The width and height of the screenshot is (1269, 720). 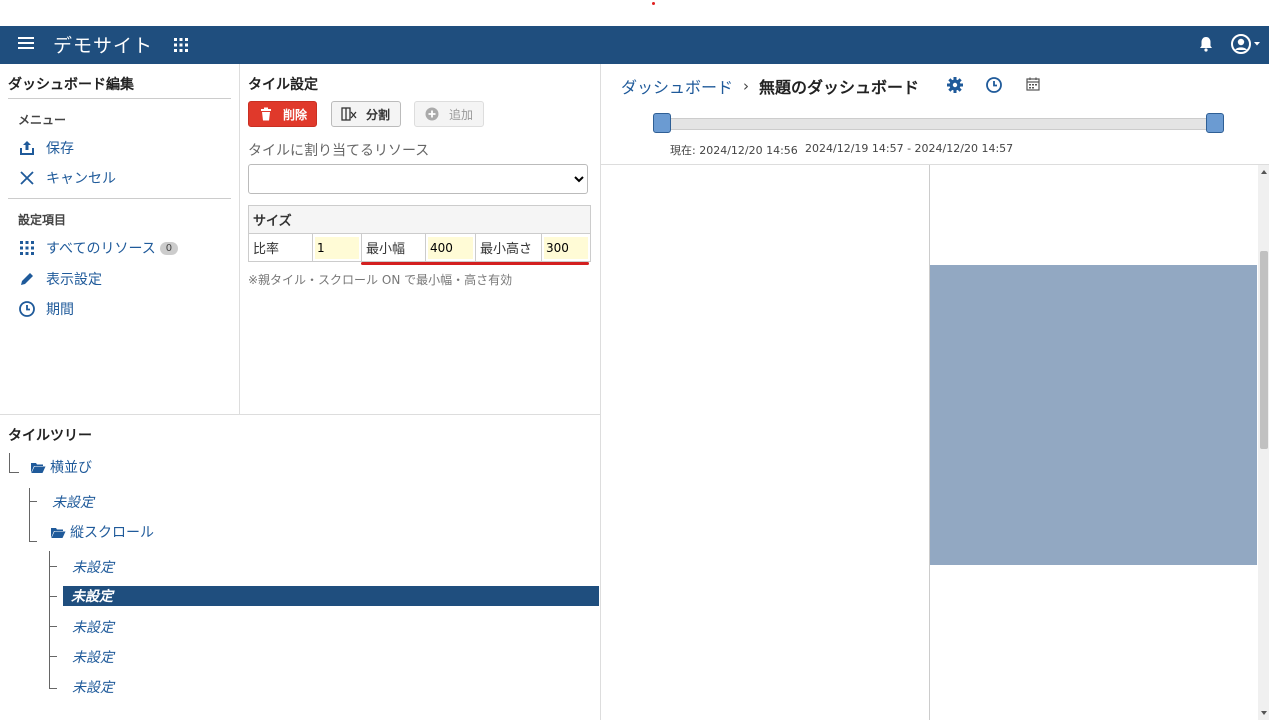 I want to click on display-settings-label: 表示設定, so click(x=74, y=280).